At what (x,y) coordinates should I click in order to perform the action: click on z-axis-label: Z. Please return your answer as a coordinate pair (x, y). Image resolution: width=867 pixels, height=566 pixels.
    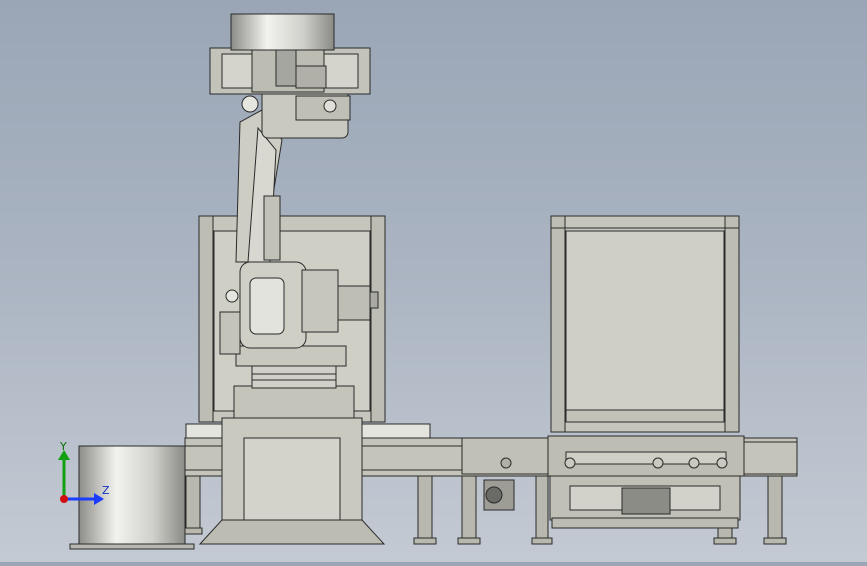
    Looking at the image, I should click on (106, 490).